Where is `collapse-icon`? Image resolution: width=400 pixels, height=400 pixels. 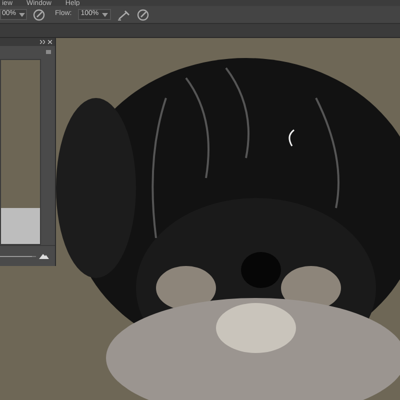
collapse-icon is located at coordinates (42, 42).